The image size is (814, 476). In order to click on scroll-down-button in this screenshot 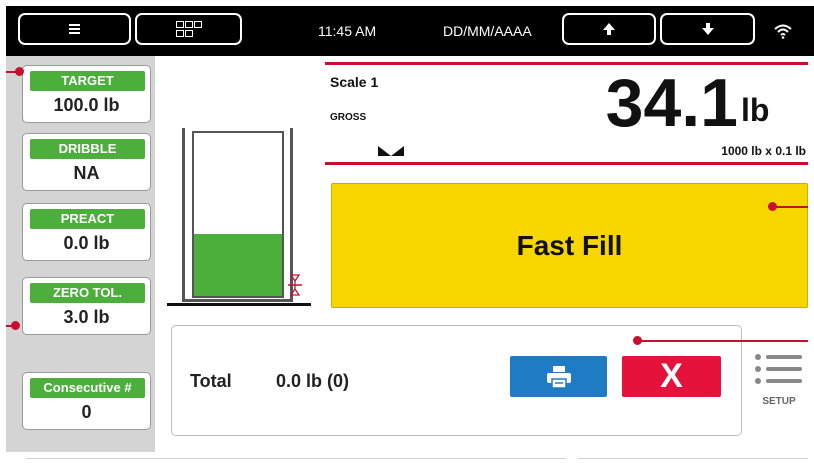, I will do `click(707, 29)`.